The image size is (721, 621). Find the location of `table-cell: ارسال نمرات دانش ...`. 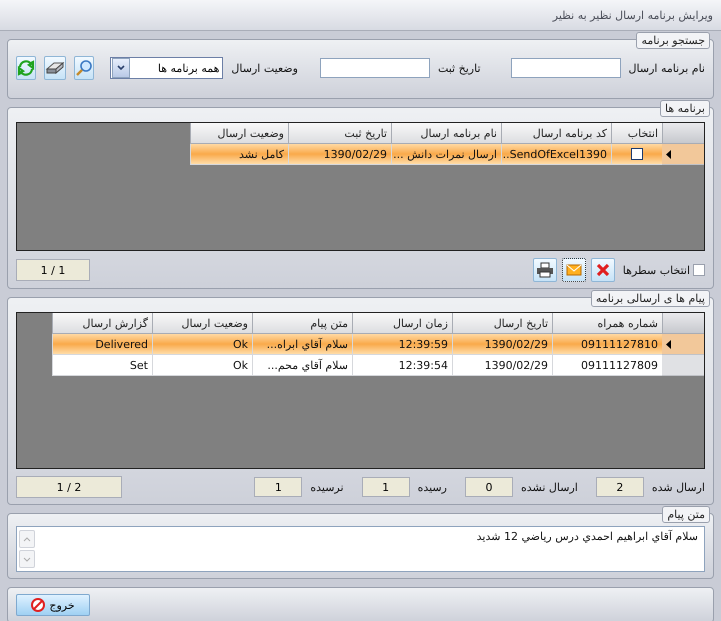

table-cell: ارسال نمرات دانش ... is located at coordinates (446, 154).